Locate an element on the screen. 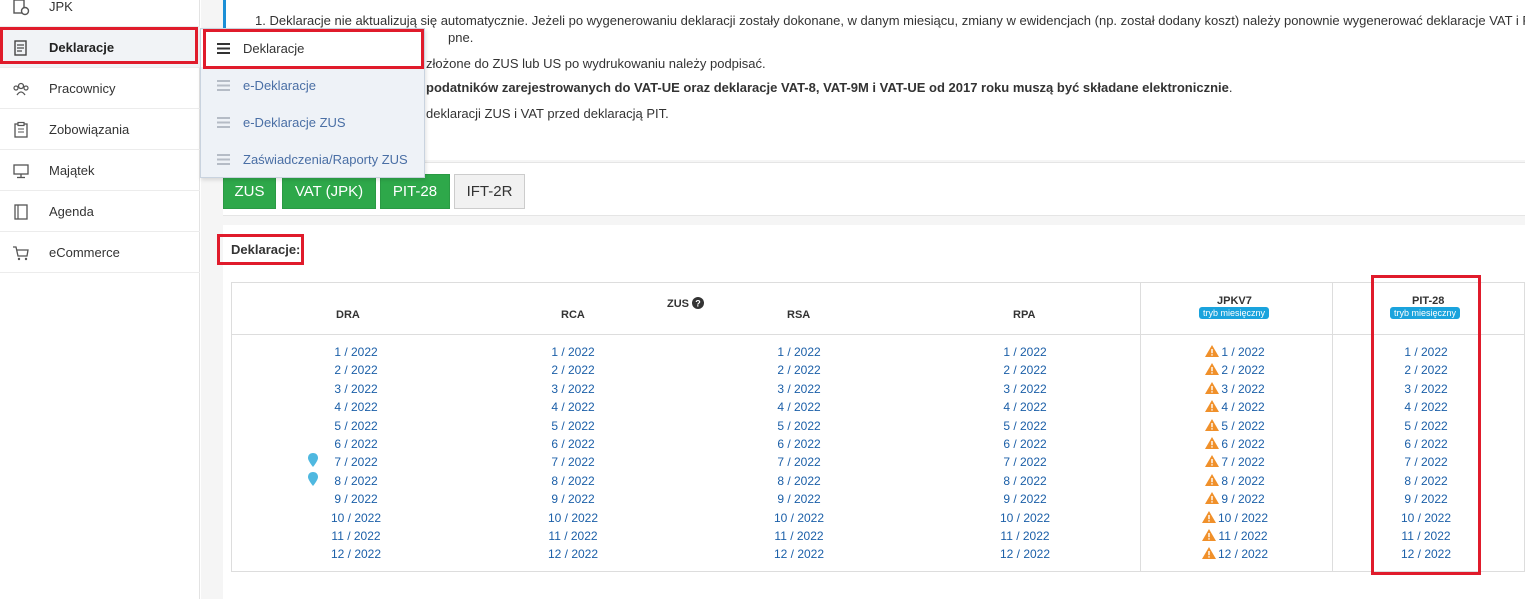 This screenshot has width=1525, height=599. pit28-period-link: 11 / 2022 is located at coordinates (1426, 536).